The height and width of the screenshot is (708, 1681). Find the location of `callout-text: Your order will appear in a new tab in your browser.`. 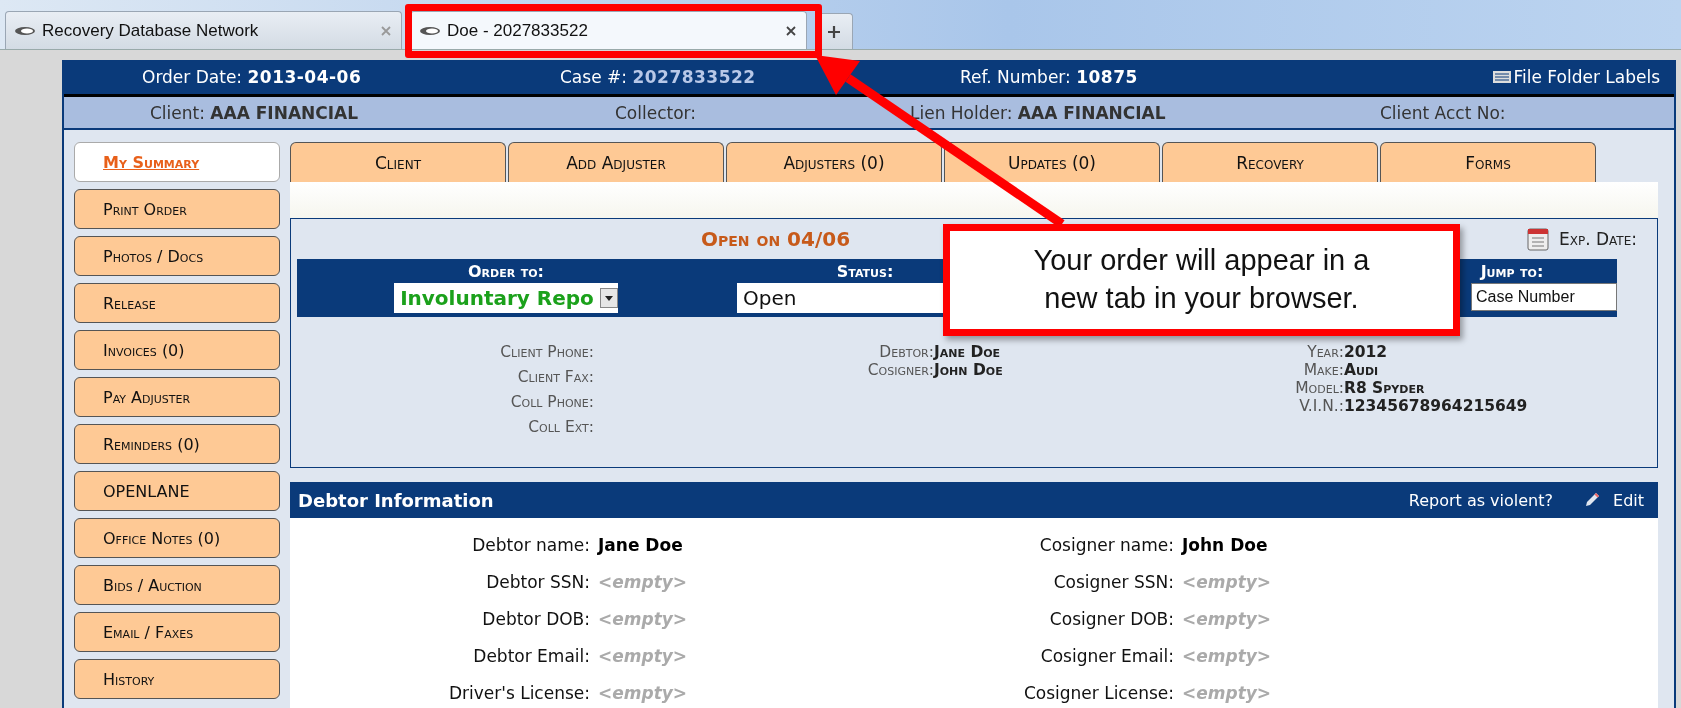

callout-text: Your order will appear in a new tab in your browser. is located at coordinates (1201, 279).